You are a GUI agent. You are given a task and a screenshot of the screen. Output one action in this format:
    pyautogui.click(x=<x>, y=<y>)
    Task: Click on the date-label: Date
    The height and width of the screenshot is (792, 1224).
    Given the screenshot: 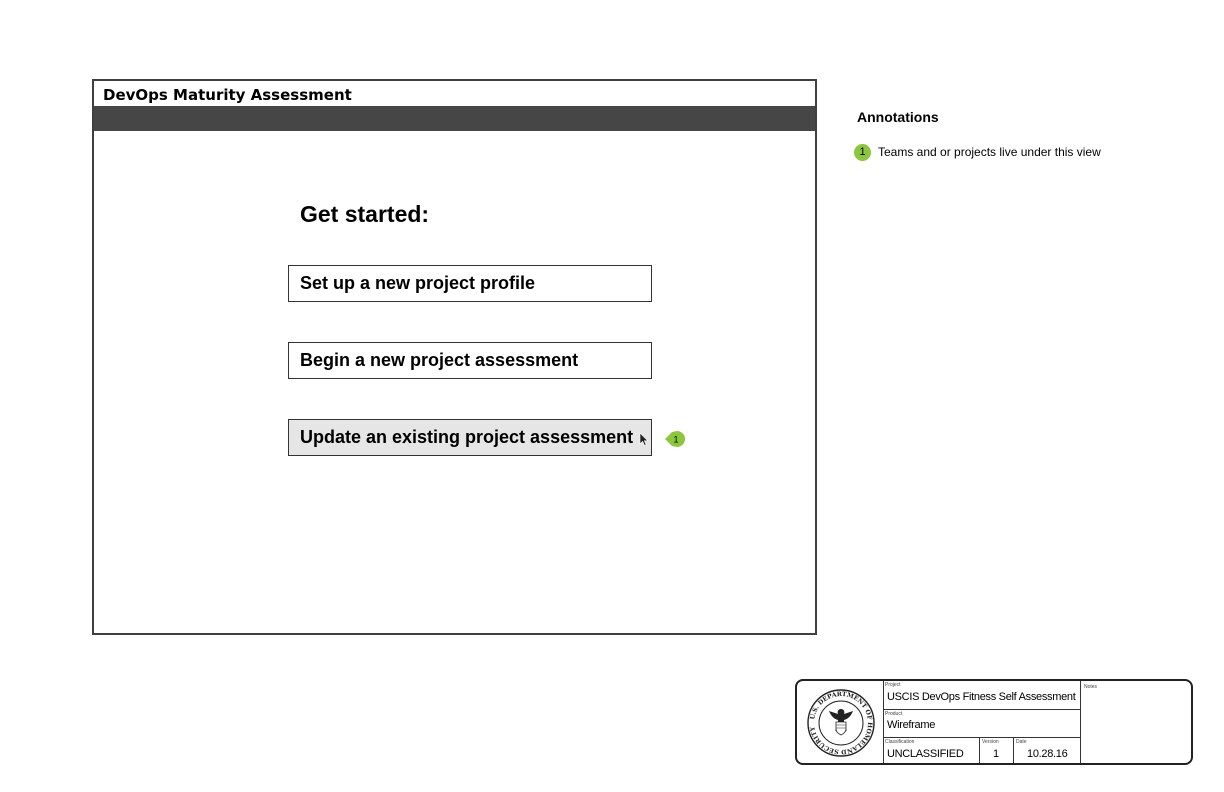 What is the action you would take?
    pyautogui.click(x=1021, y=742)
    